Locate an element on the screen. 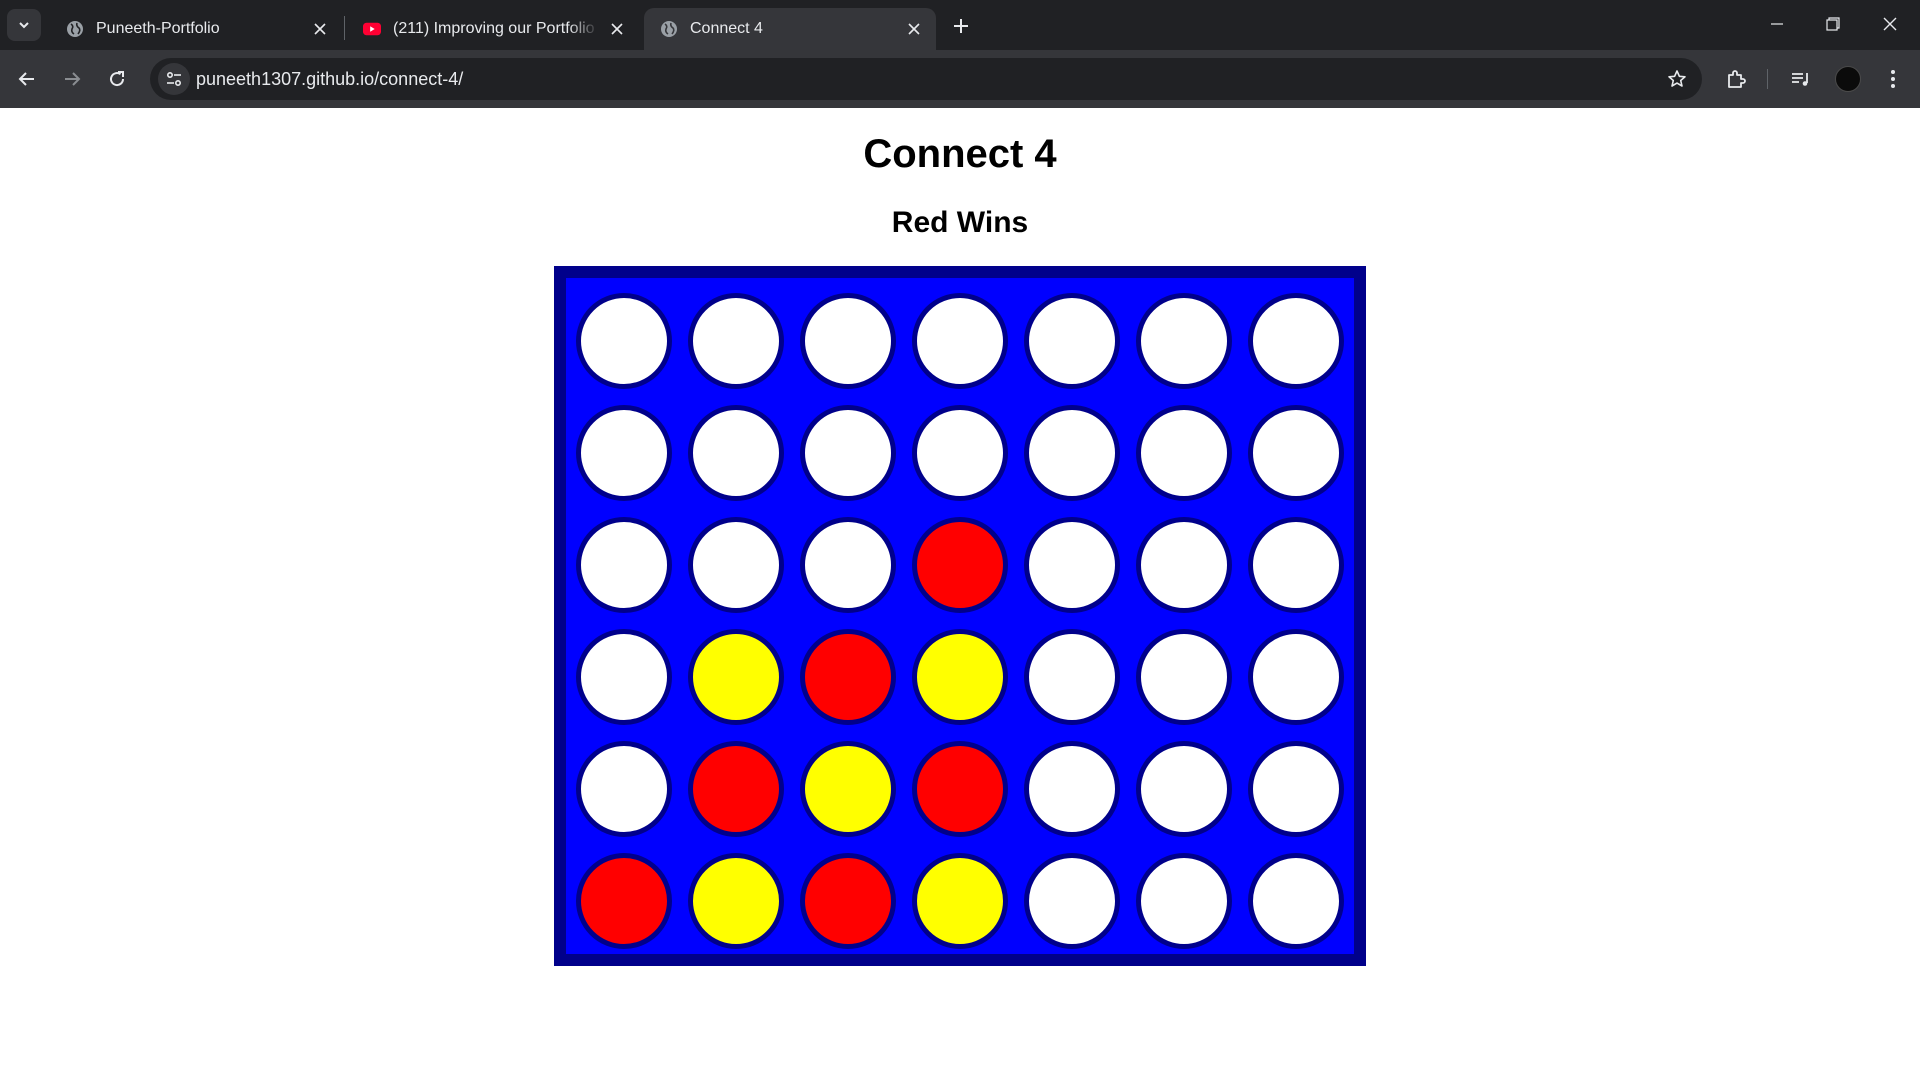  address-bar: puneeth1307.github.io/connect-4/ is located at coordinates (926, 79).